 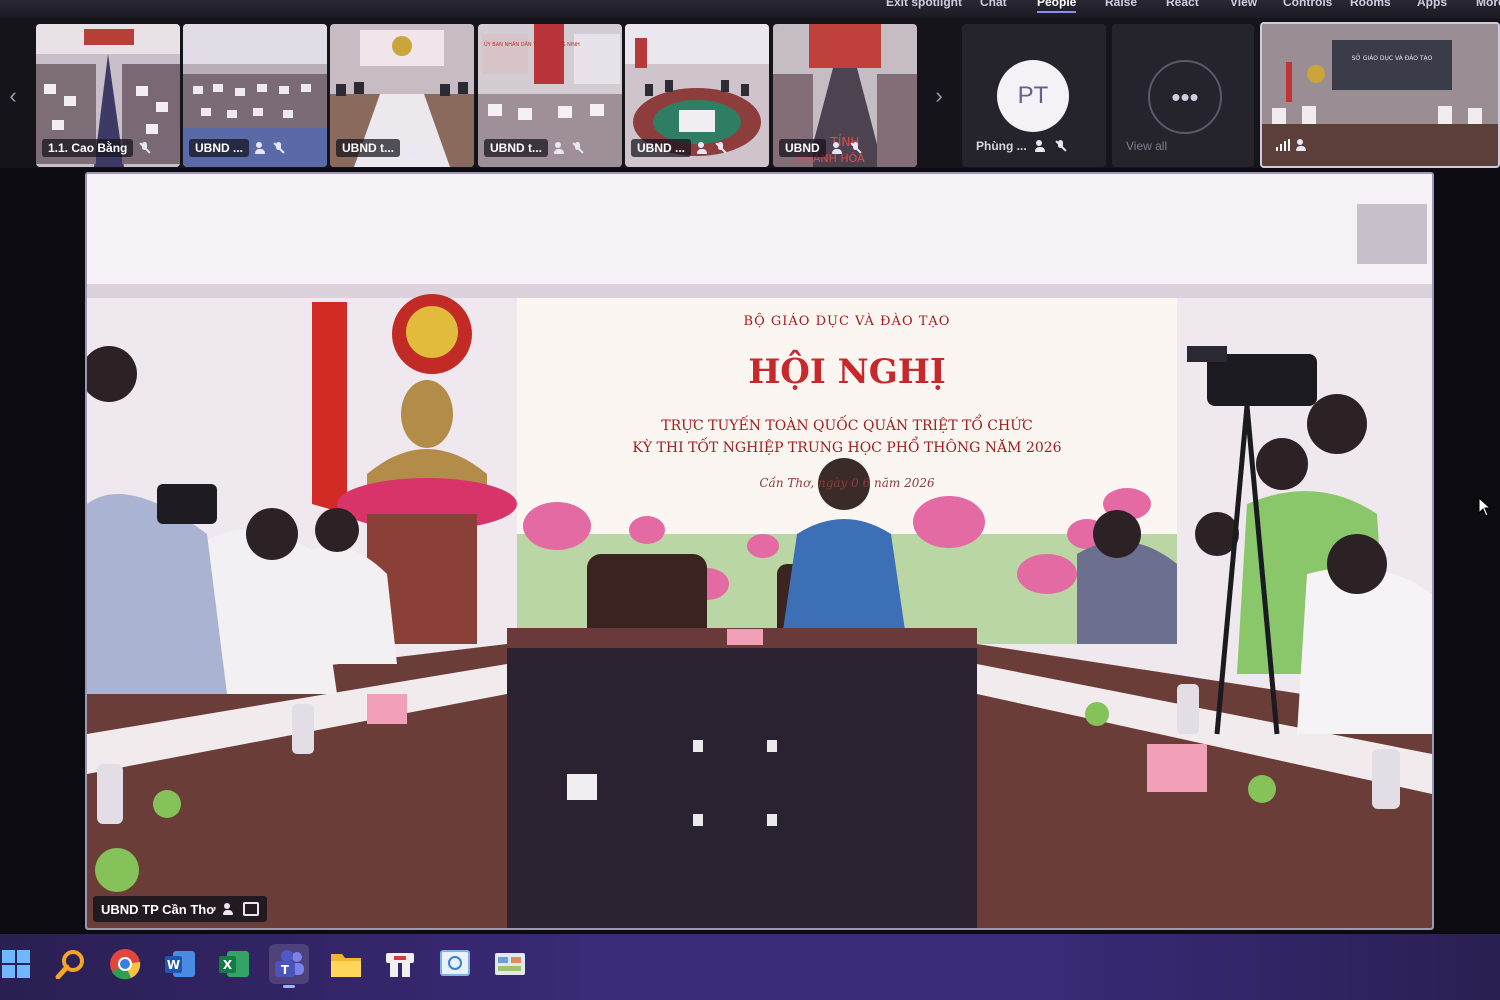 I want to click on react-button: React, so click(x=1182, y=4).